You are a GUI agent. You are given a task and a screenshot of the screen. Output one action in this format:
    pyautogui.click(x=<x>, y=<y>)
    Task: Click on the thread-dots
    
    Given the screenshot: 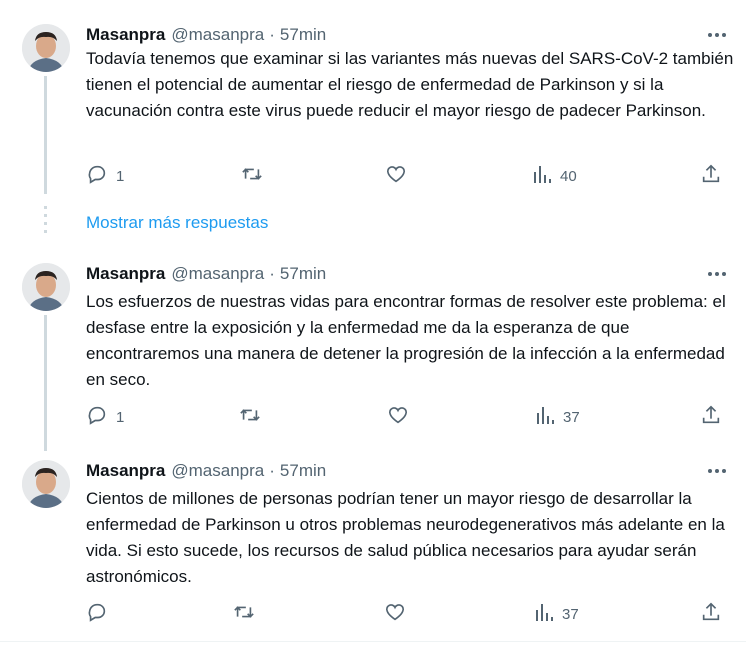 What is the action you would take?
    pyautogui.click(x=45, y=222)
    